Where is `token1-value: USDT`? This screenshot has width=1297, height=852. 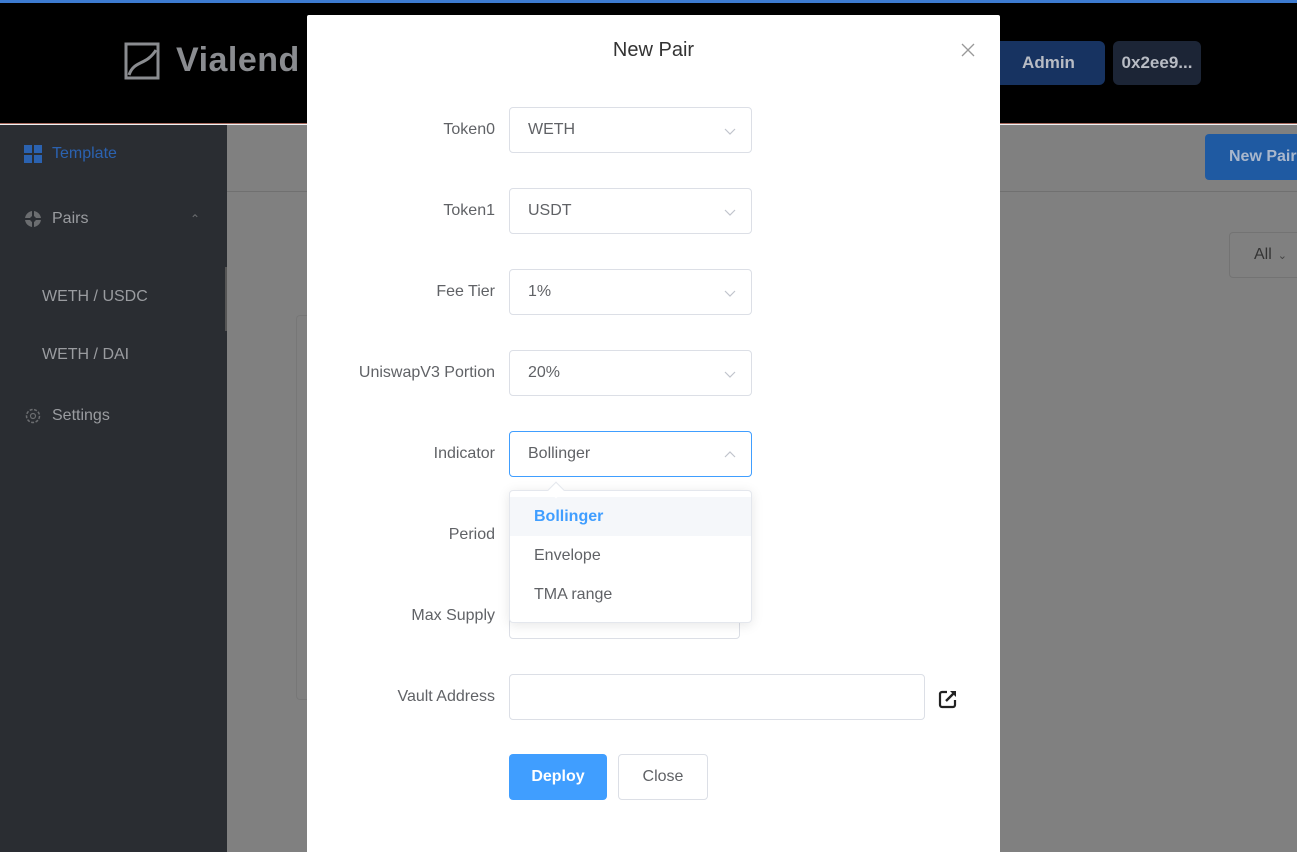
token1-value: USDT is located at coordinates (550, 210).